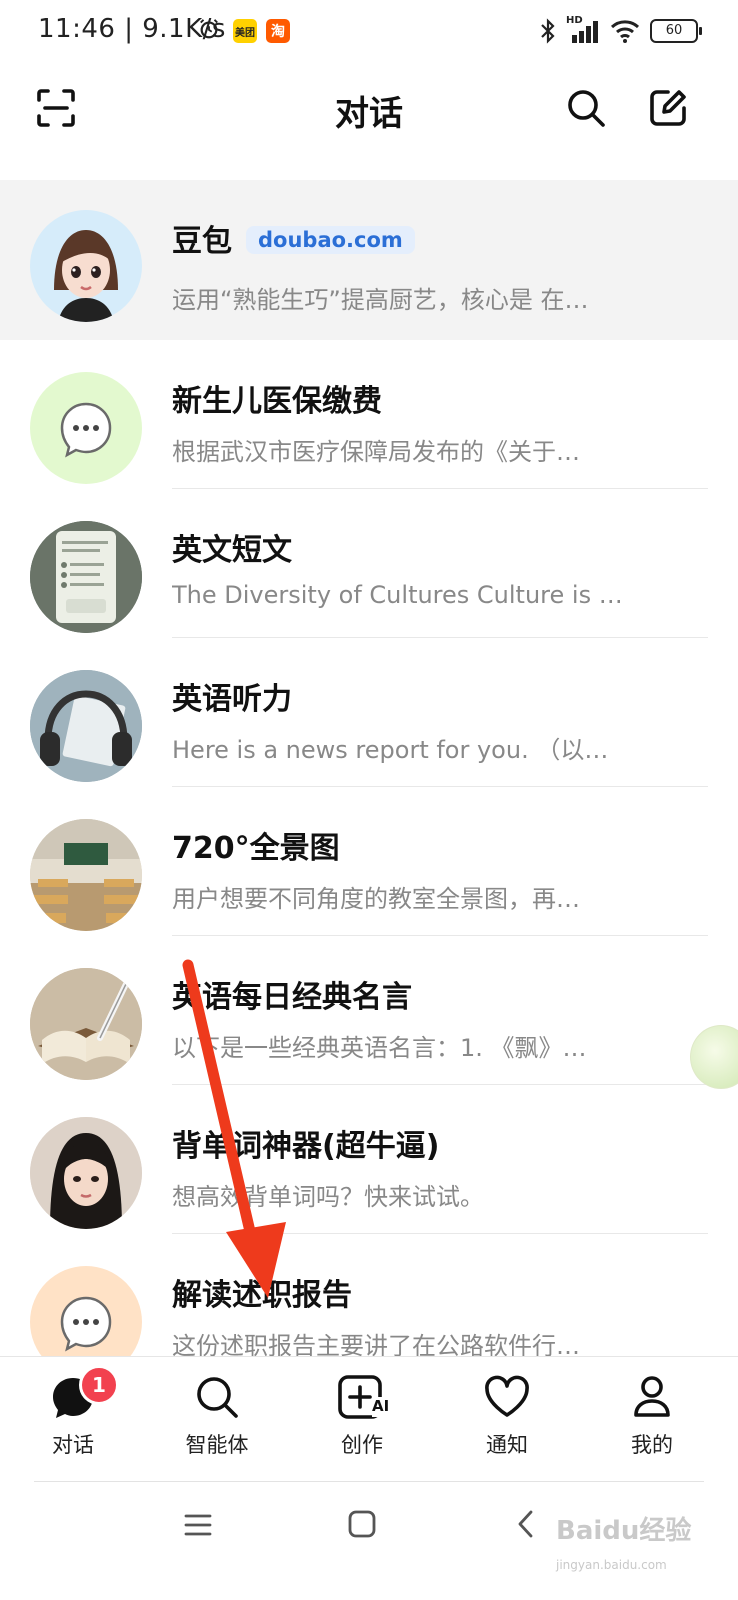 The width and height of the screenshot is (738, 1600). Describe the element at coordinates (306, 1146) in the screenshot. I see `conversation-name: 背单词神器(超牛逼)` at that location.